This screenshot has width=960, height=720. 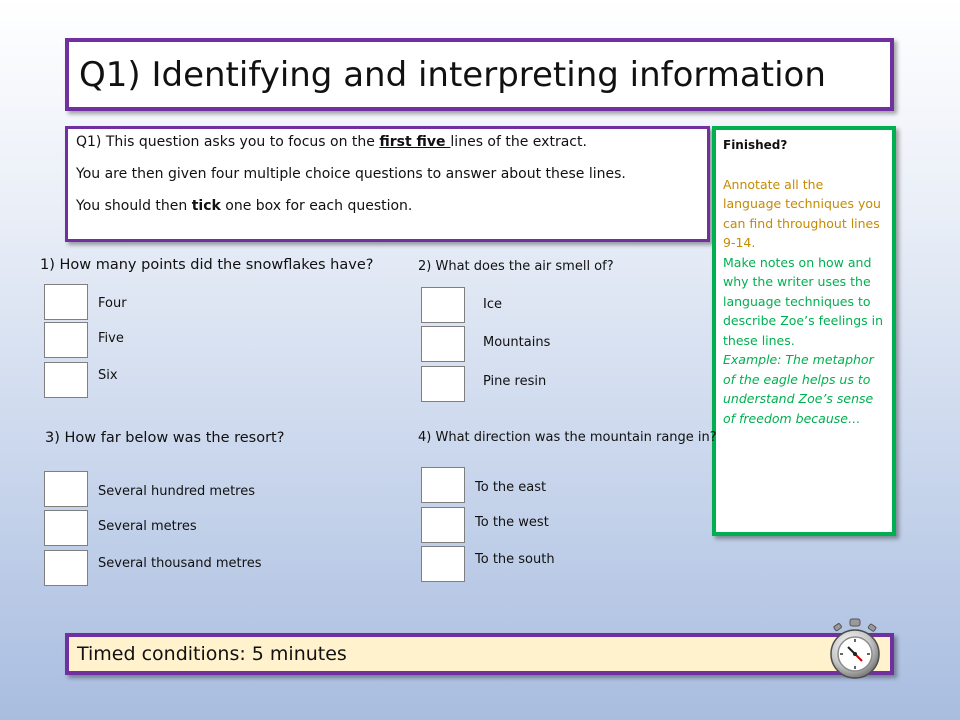 What do you see at coordinates (443, 305) in the screenshot?
I see `question-2-checkbox-ice` at bounding box center [443, 305].